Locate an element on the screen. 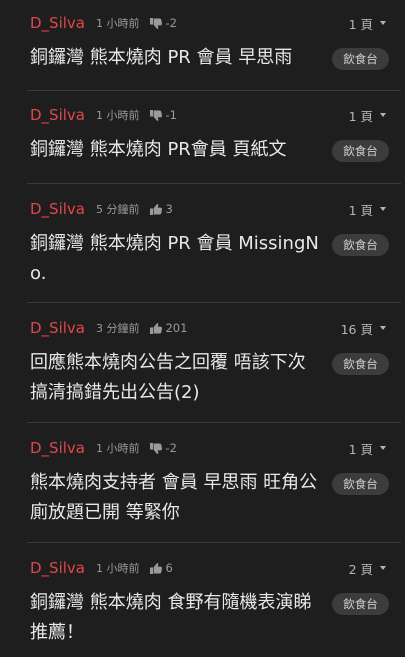 The height and width of the screenshot is (657, 405). post-time: 5 分鐘前 is located at coordinates (117, 209).